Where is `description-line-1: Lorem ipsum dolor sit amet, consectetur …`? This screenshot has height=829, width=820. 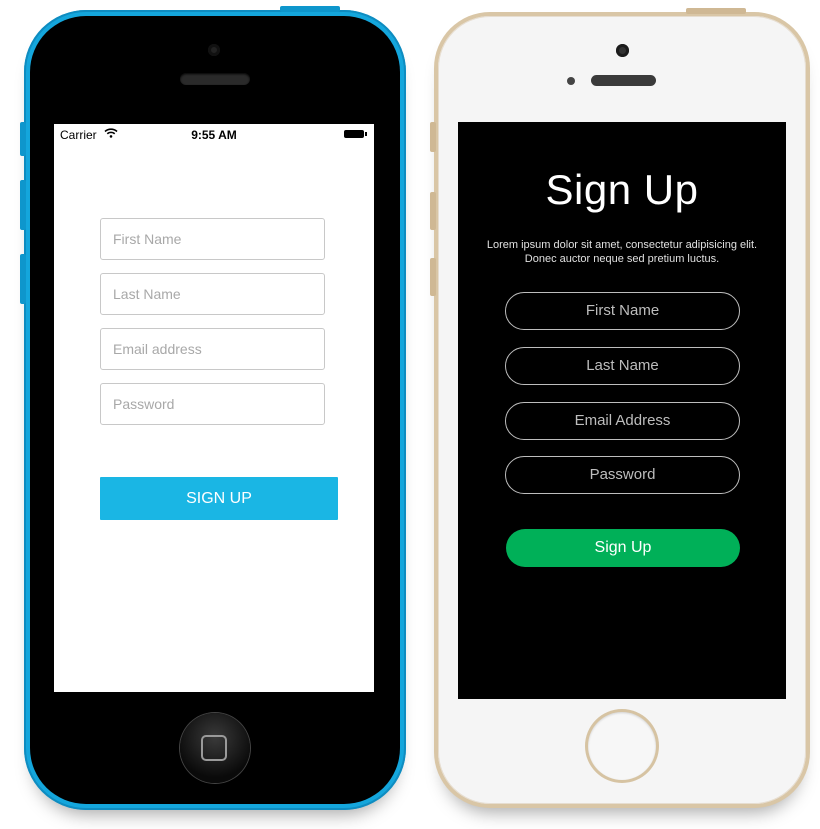 description-line-1: Lorem ipsum dolor sit amet, consectetur … is located at coordinates (622, 245).